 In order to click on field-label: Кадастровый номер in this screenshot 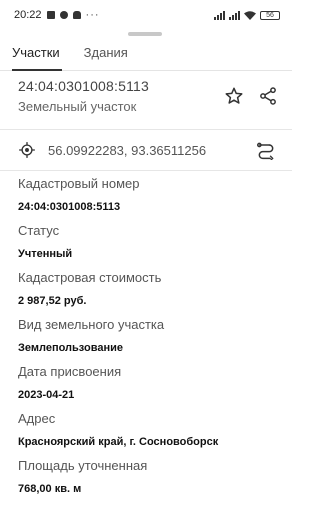, I will do `click(79, 183)`.